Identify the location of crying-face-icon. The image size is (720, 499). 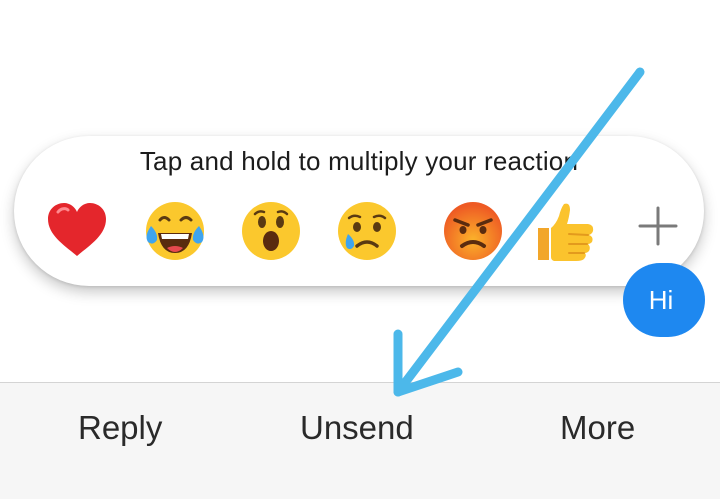
(367, 231).